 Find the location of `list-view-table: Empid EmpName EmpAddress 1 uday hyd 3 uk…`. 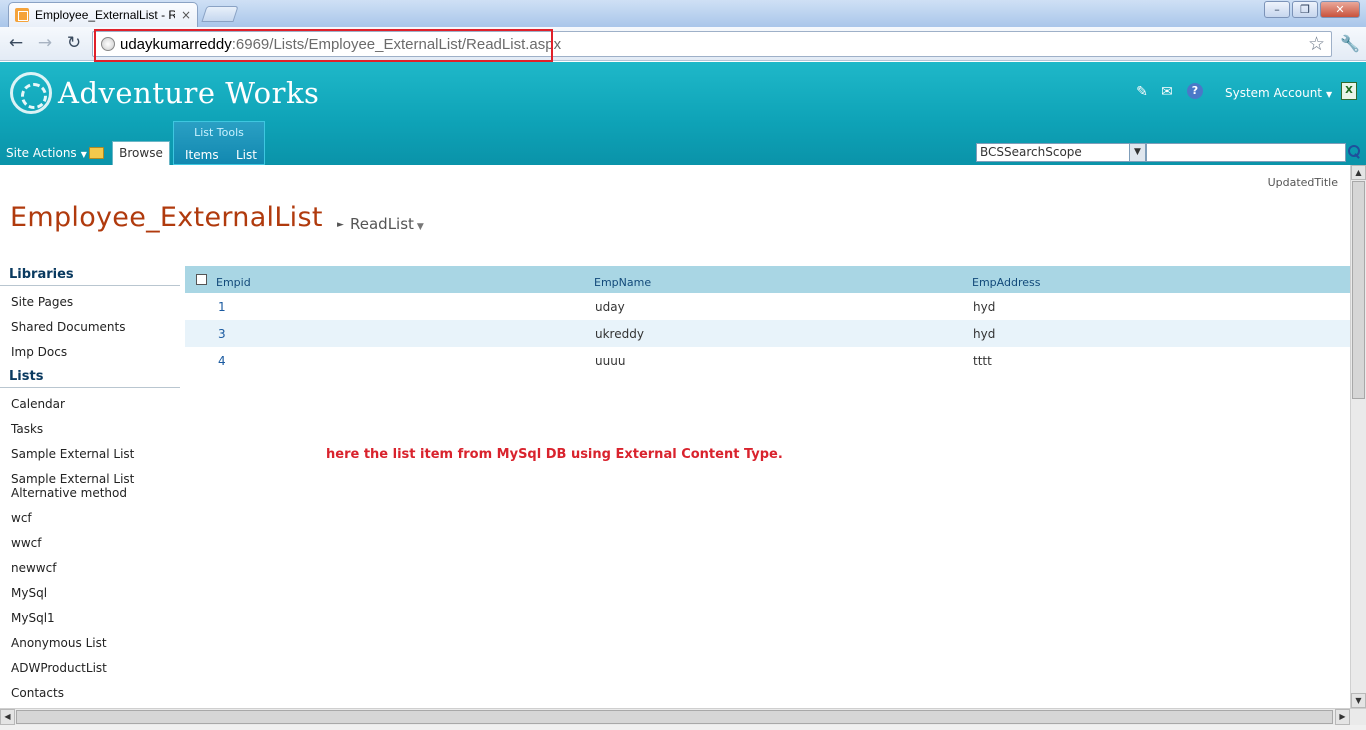

list-view-table: Empid EmpName EmpAddress 1 uday hyd 3 uk… is located at coordinates (767, 320).